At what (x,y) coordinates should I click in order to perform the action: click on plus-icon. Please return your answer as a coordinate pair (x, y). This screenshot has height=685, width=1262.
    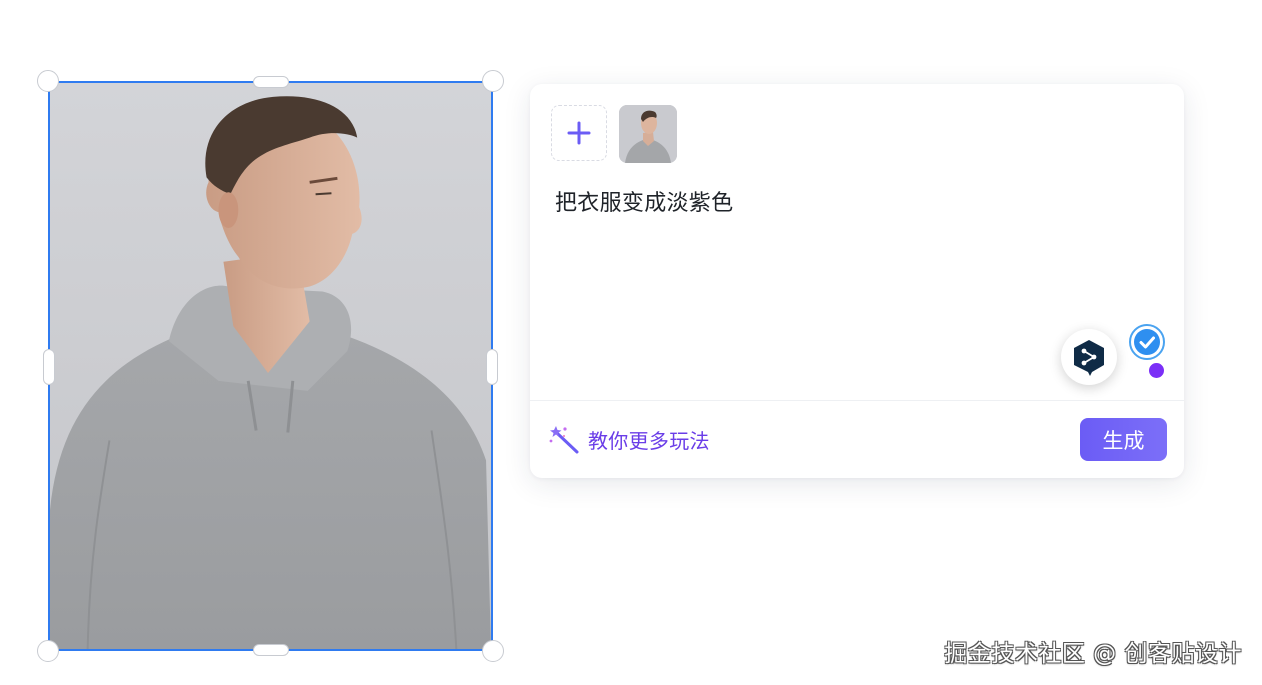
    Looking at the image, I should click on (579, 133).